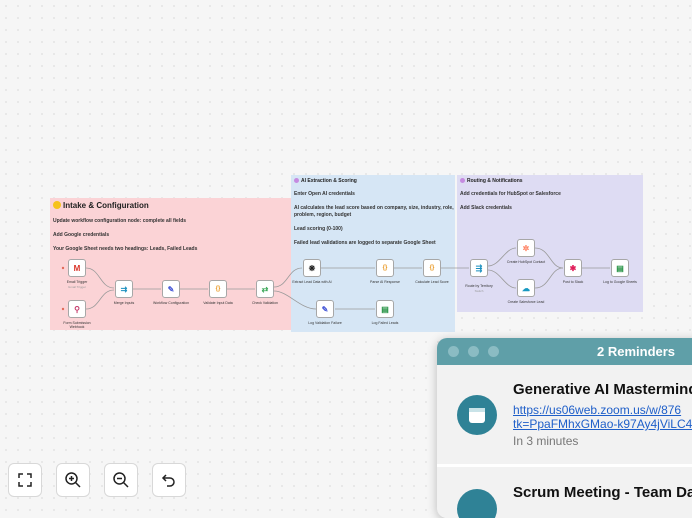 Image resolution: width=692 pixels, height=518 pixels. Describe the element at coordinates (597, 410) in the screenshot. I see `reminder-link: https://us06web.zoom.us/w/876` at that location.